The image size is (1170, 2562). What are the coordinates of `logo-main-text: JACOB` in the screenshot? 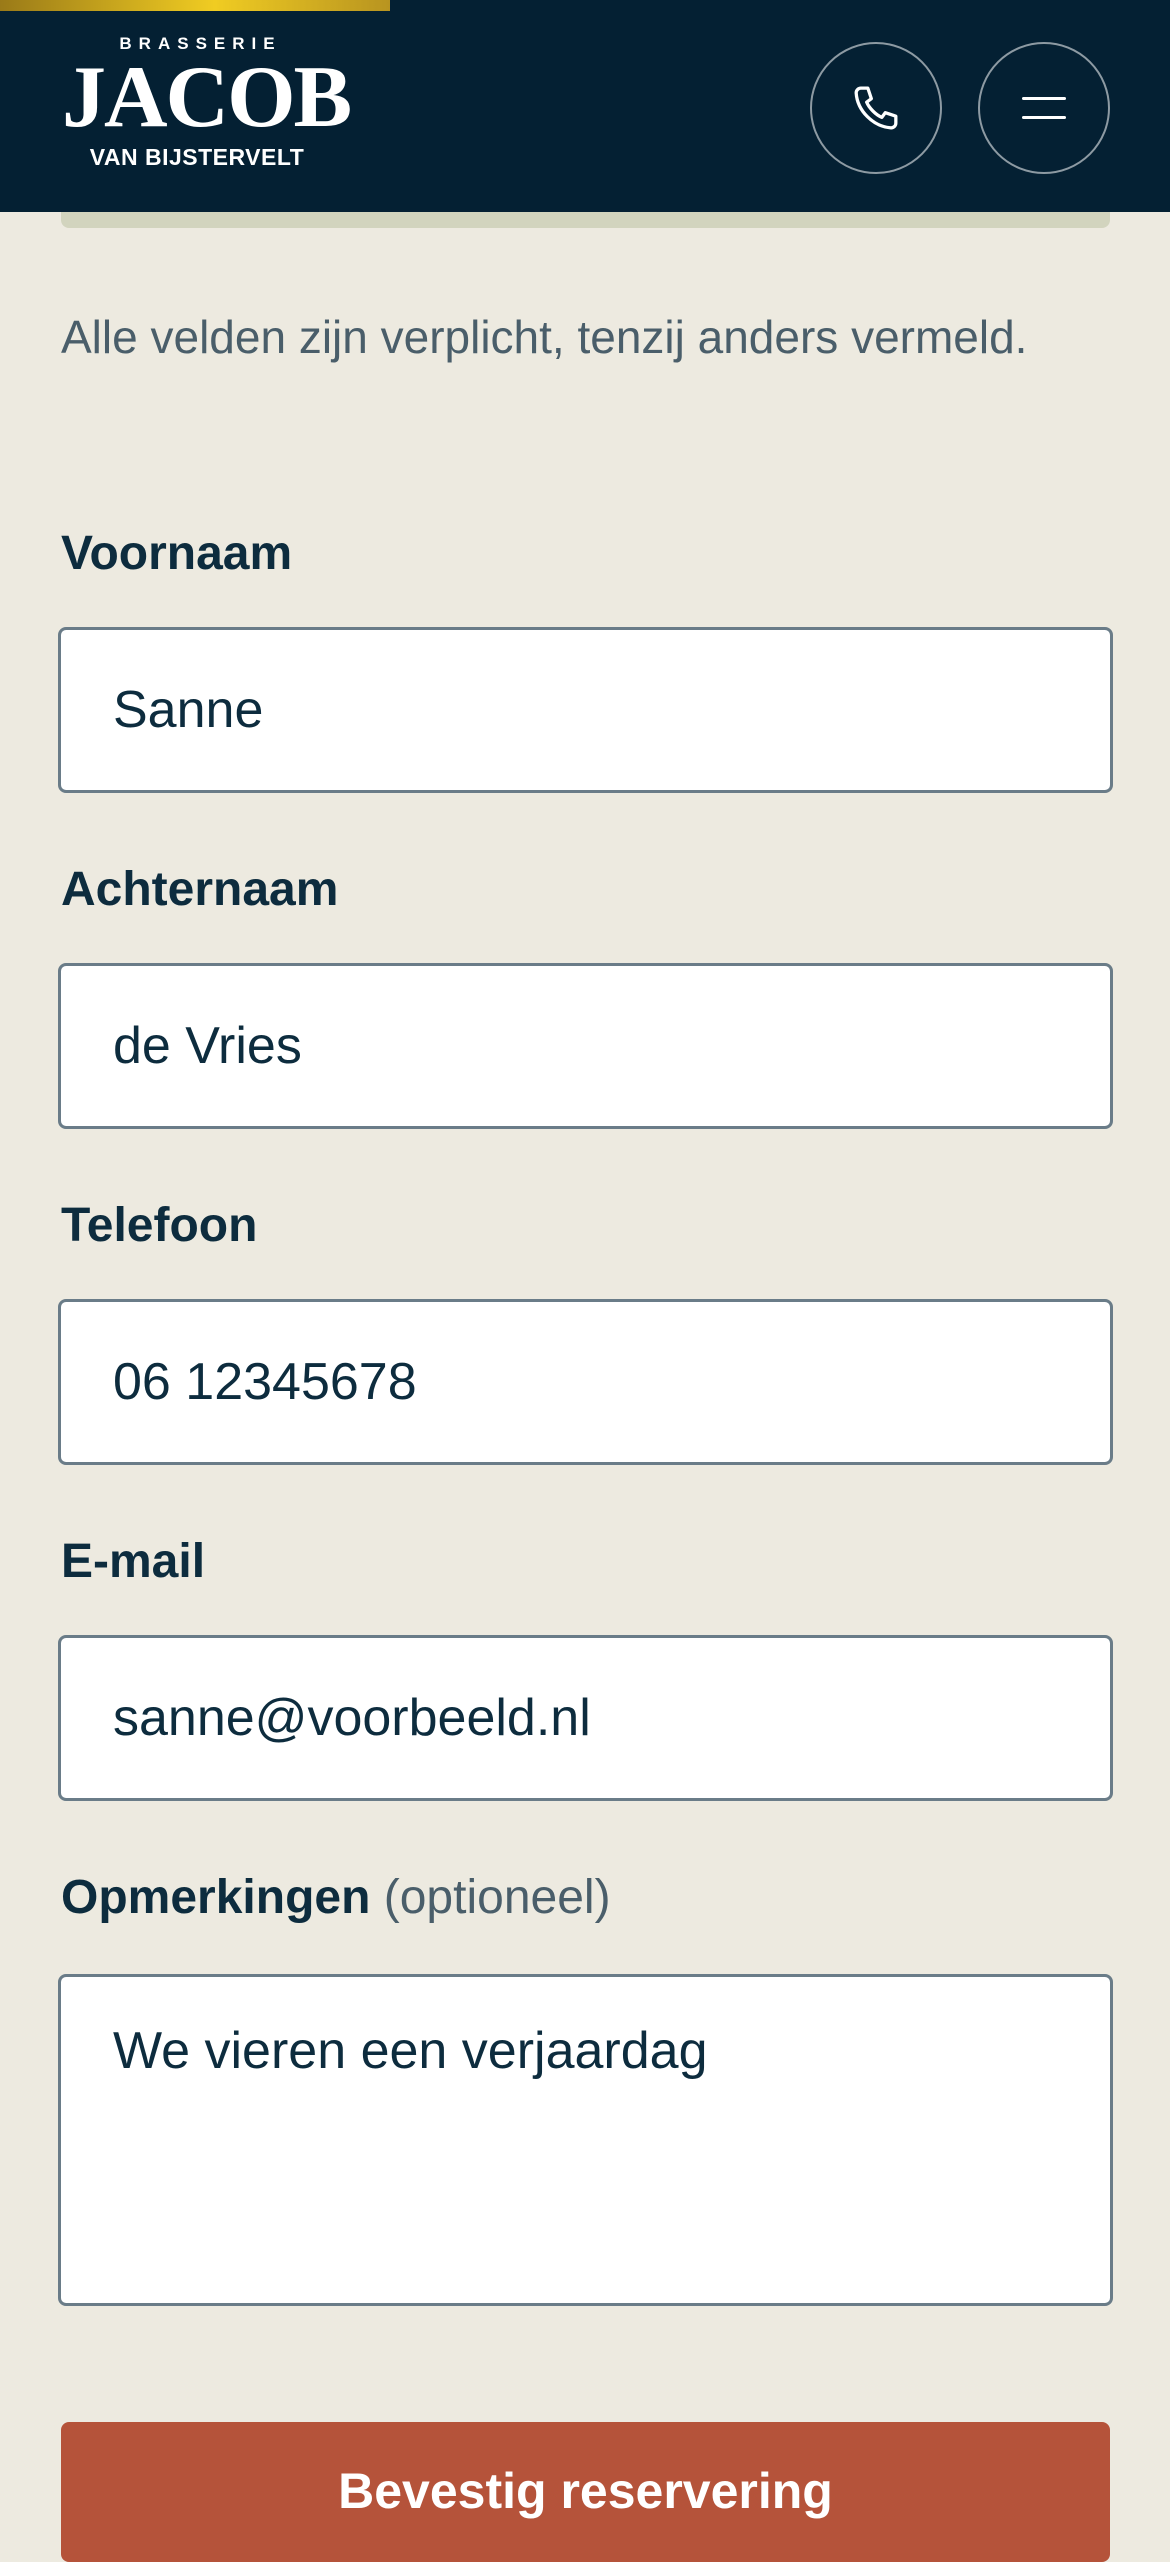 It's located at (207, 97).